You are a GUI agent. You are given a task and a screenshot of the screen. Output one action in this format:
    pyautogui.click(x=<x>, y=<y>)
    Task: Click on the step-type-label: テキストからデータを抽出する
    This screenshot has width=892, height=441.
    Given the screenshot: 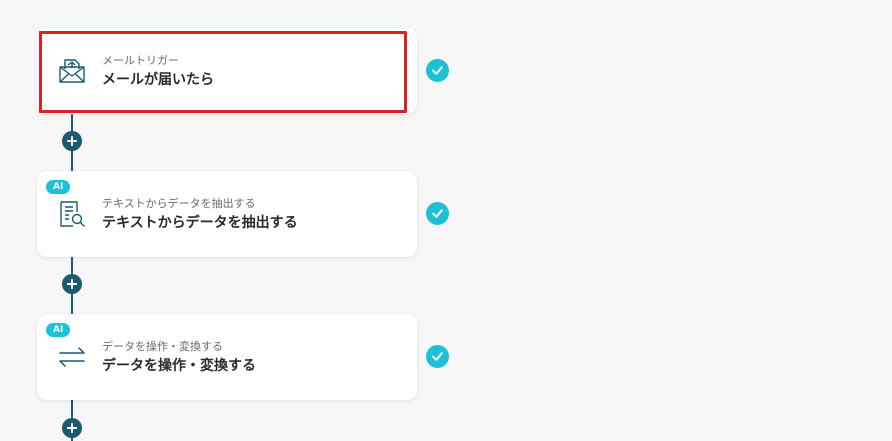 What is the action you would take?
    pyautogui.click(x=179, y=203)
    